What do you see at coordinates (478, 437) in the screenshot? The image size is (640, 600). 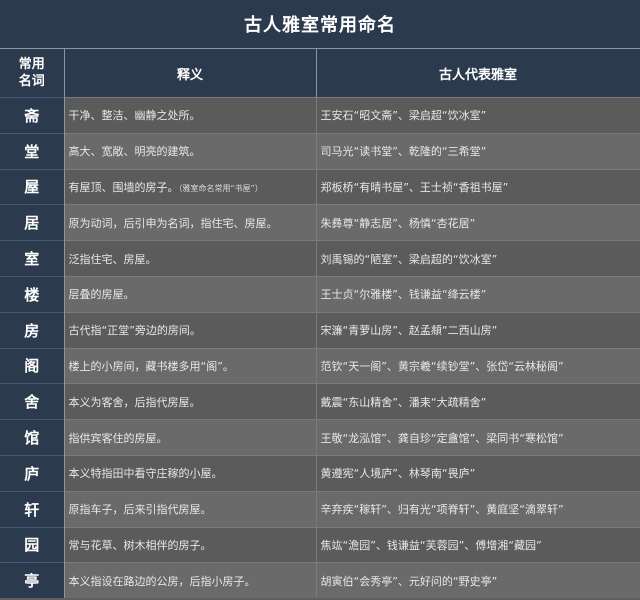 I see `examples-cell: 王敬“龙泓馆”、龚自珍“定盦馆”、梁同书“寒松馆”` at bounding box center [478, 437].